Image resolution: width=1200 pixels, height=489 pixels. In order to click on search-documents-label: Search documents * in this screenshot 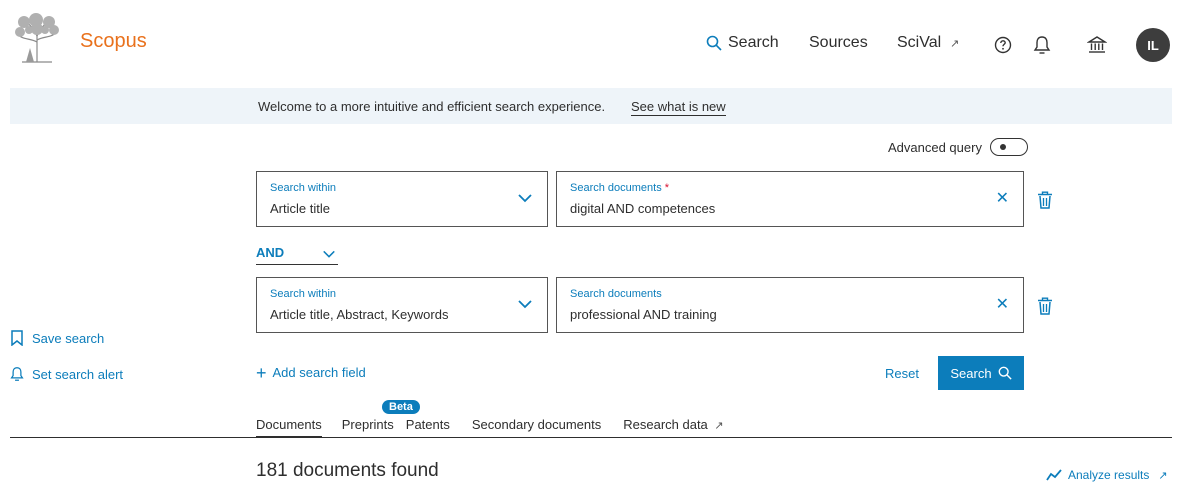, I will do `click(619, 188)`.